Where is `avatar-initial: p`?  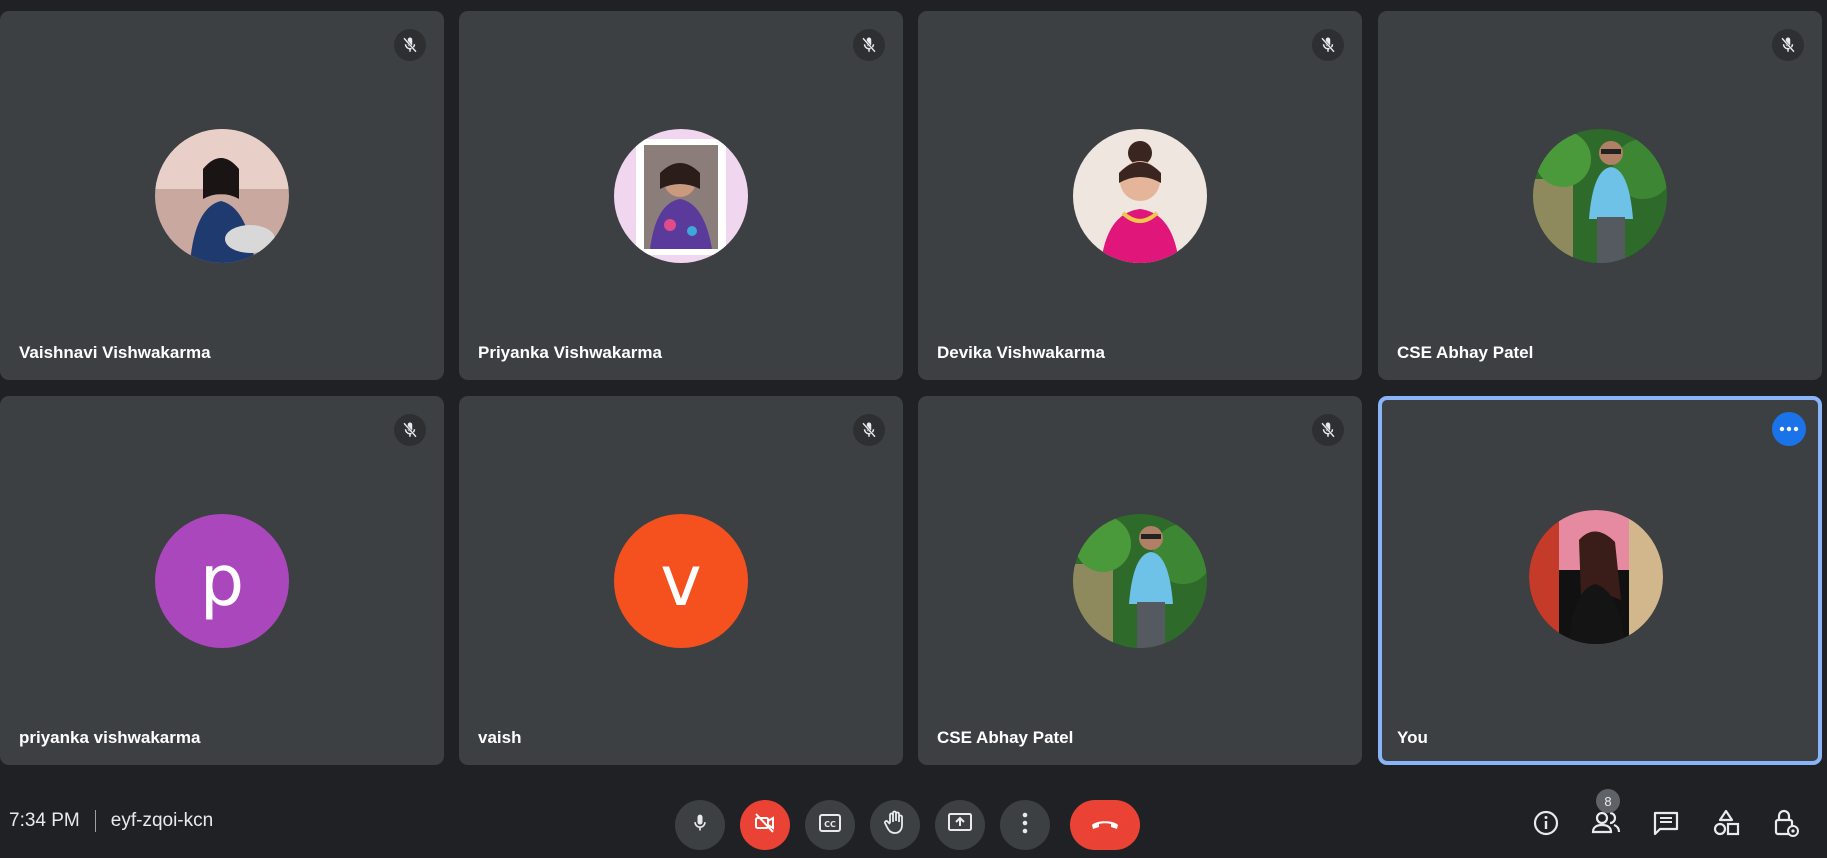
avatar-initial: p is located at coordinates (222, 580).